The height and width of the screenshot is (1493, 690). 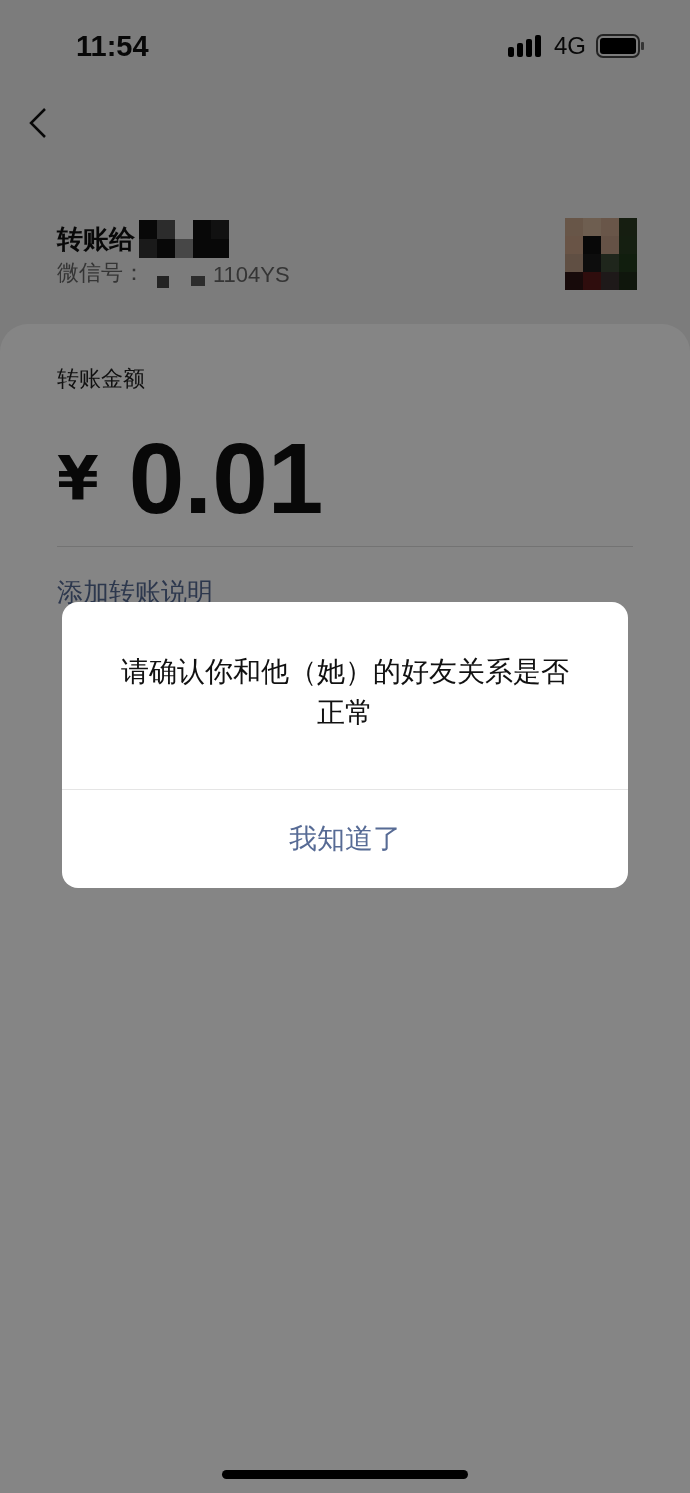 What do you see at coordinates (251, 275) in the screenshot?
I see `wechat-id: 1104YS` at bounding box center [251, 275].